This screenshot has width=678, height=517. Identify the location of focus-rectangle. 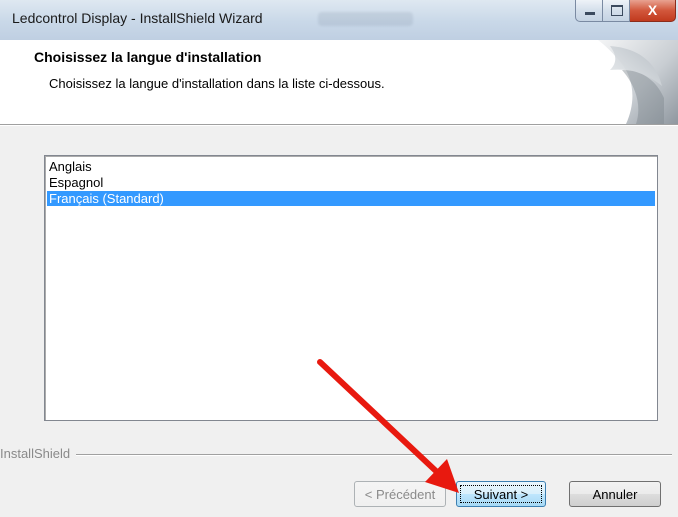
(501, 494).